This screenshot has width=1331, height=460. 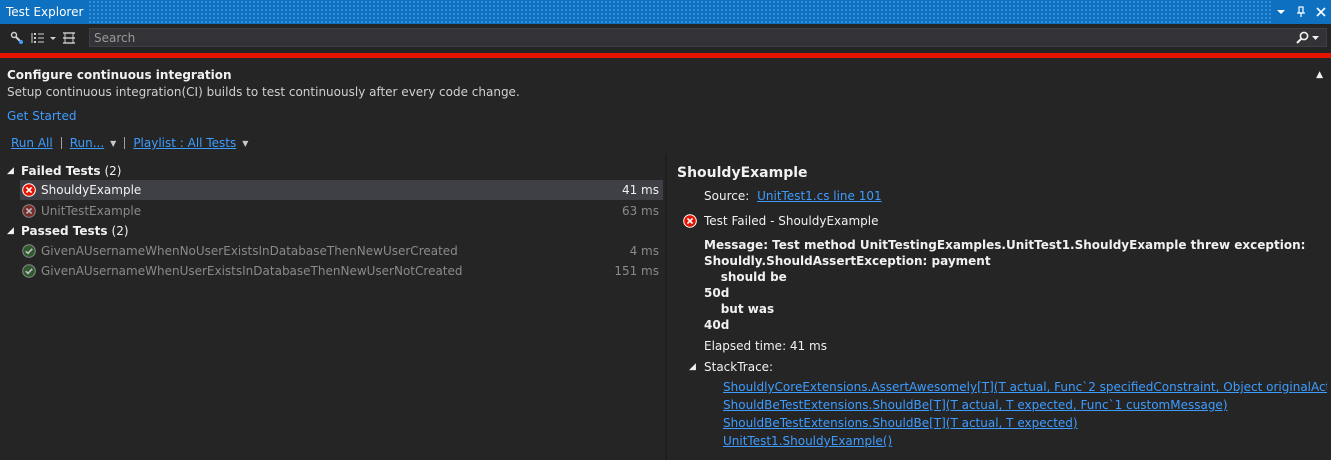 I want to click on test-duration: 63 ms, so click(x=640, y=211).